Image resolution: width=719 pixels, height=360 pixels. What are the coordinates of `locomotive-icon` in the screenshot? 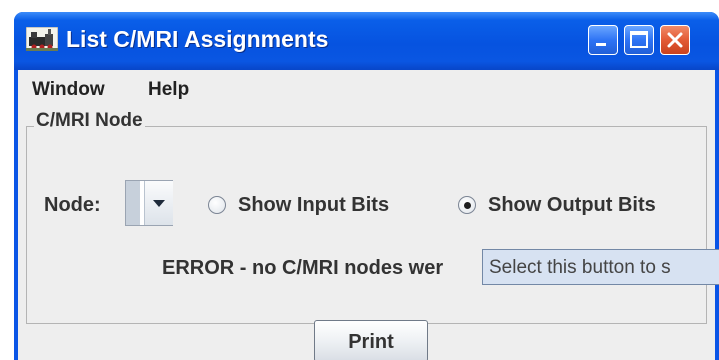 It's located at (42, 39).